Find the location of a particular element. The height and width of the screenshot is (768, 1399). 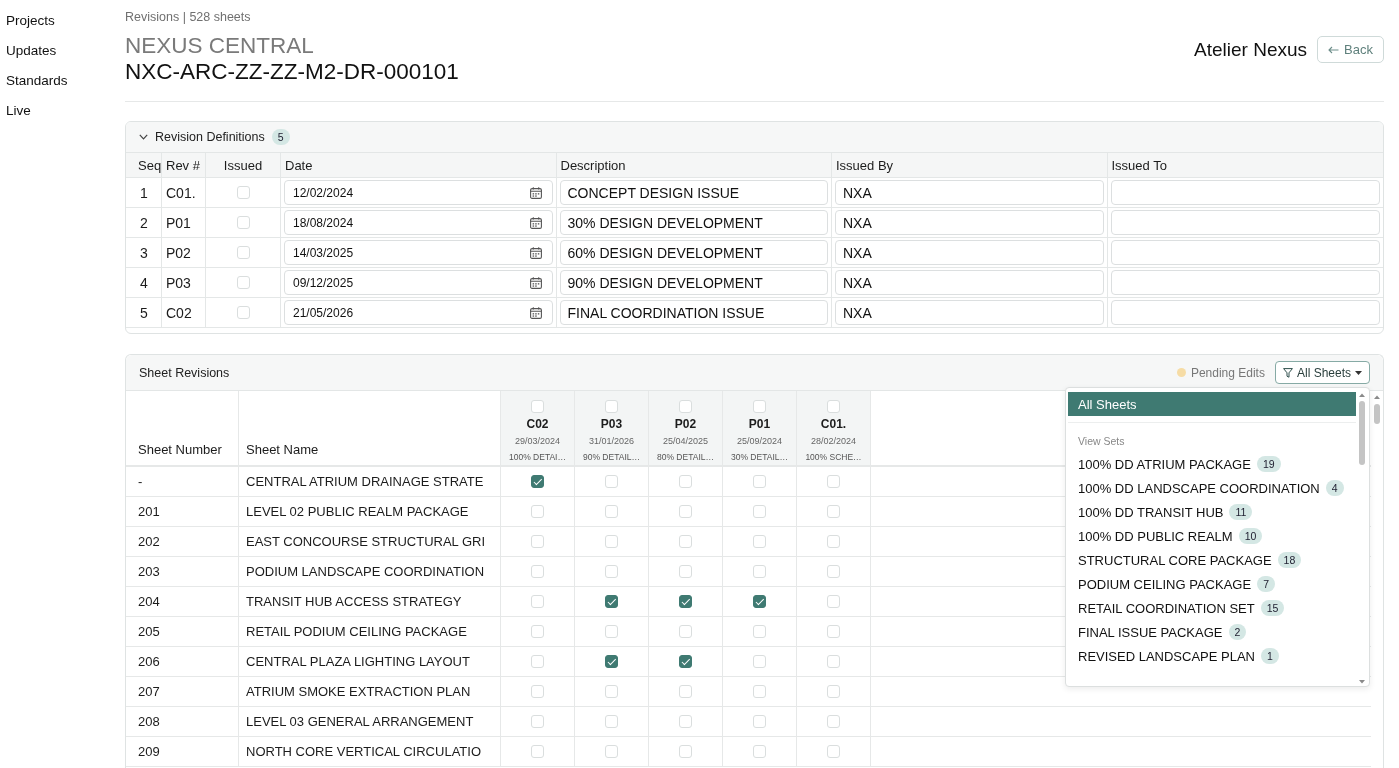

count-badge: 15 is located at coordinates (1272, 608).